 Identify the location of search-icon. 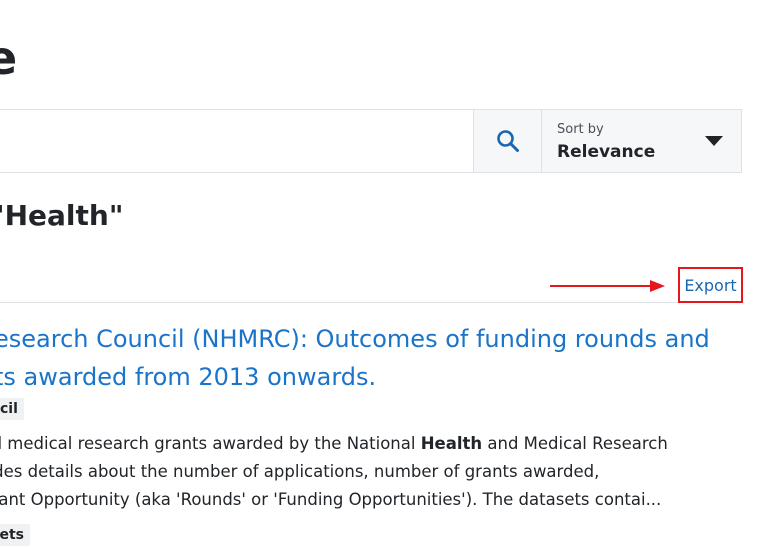
(507, 141).